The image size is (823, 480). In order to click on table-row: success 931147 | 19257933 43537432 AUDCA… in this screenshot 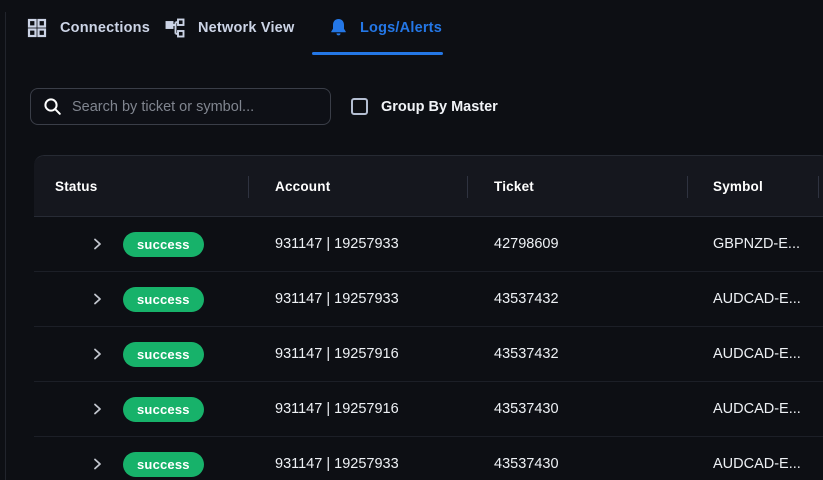, I will do `click(428, 299)`.